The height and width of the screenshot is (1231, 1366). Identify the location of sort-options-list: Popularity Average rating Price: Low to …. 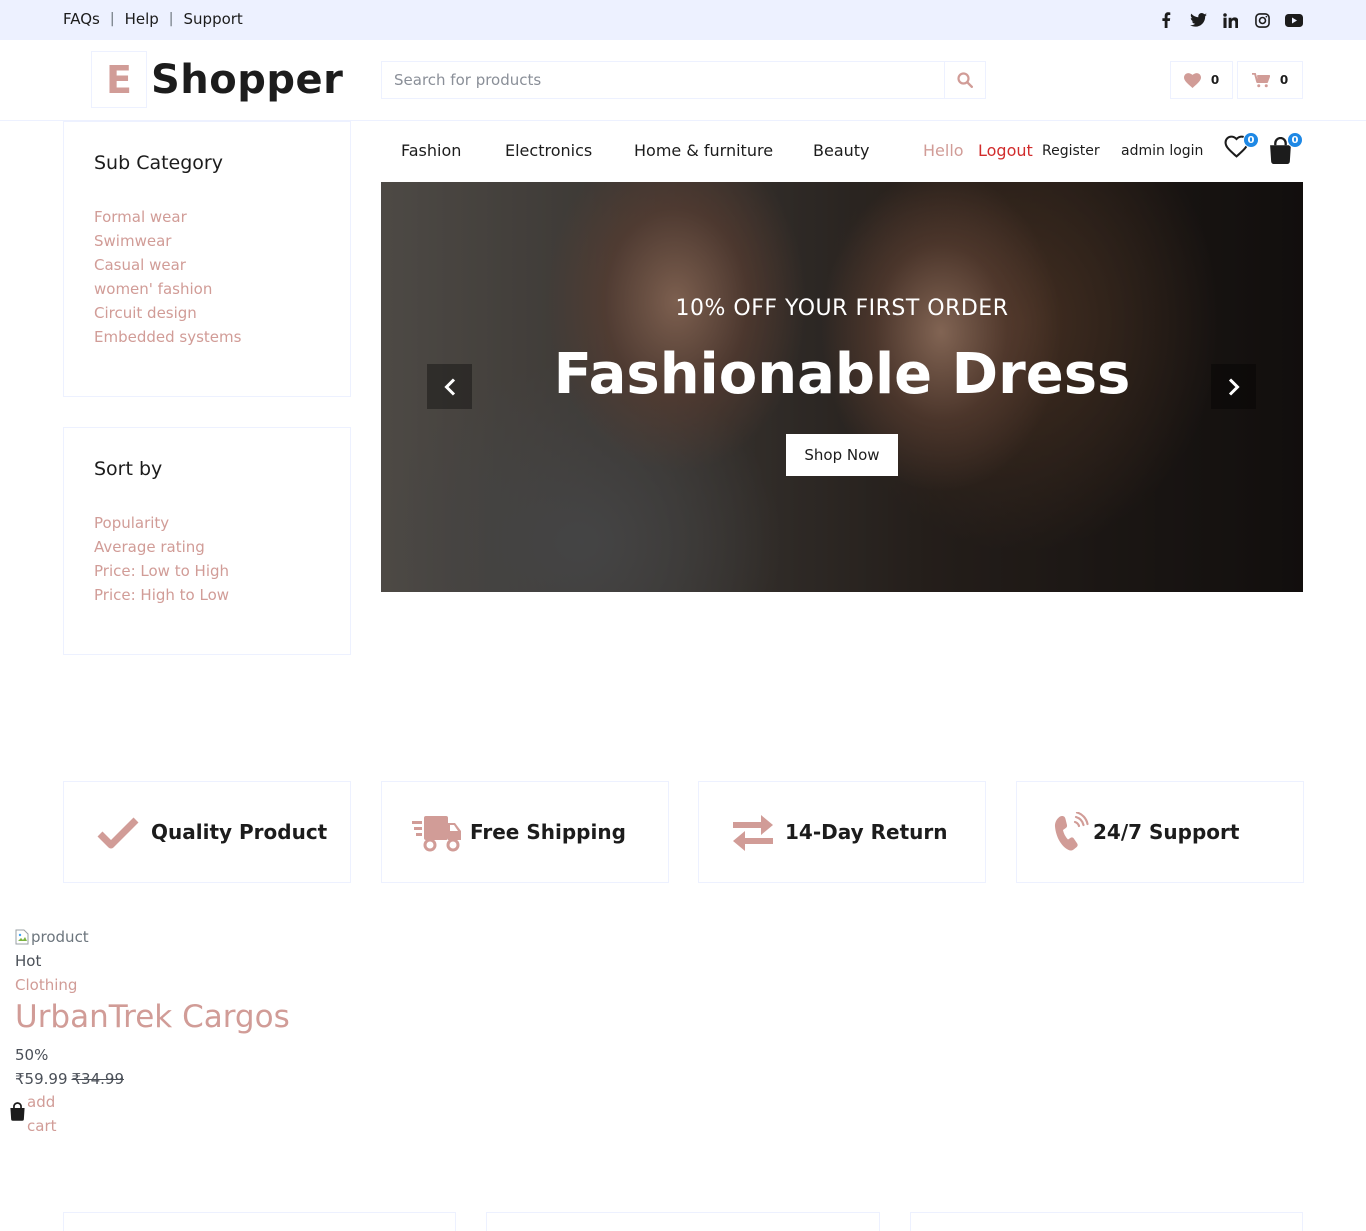
(161, 559).